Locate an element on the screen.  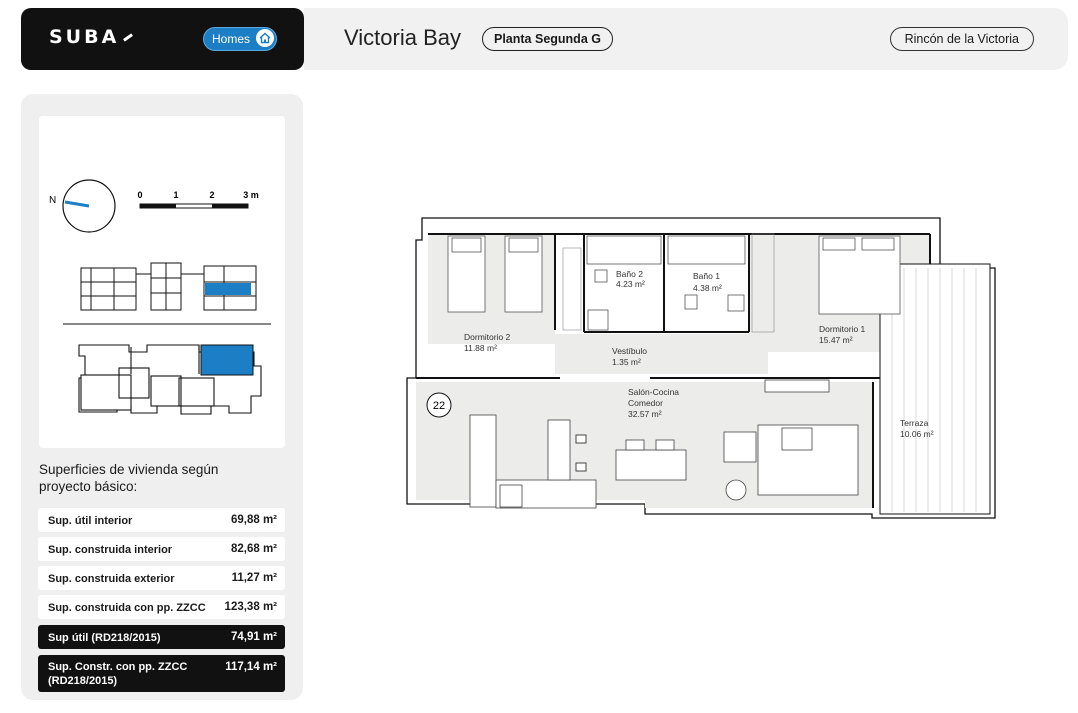
stat-row: Sup. construida interior 82,68 m² is located at coordinates (161, 549).